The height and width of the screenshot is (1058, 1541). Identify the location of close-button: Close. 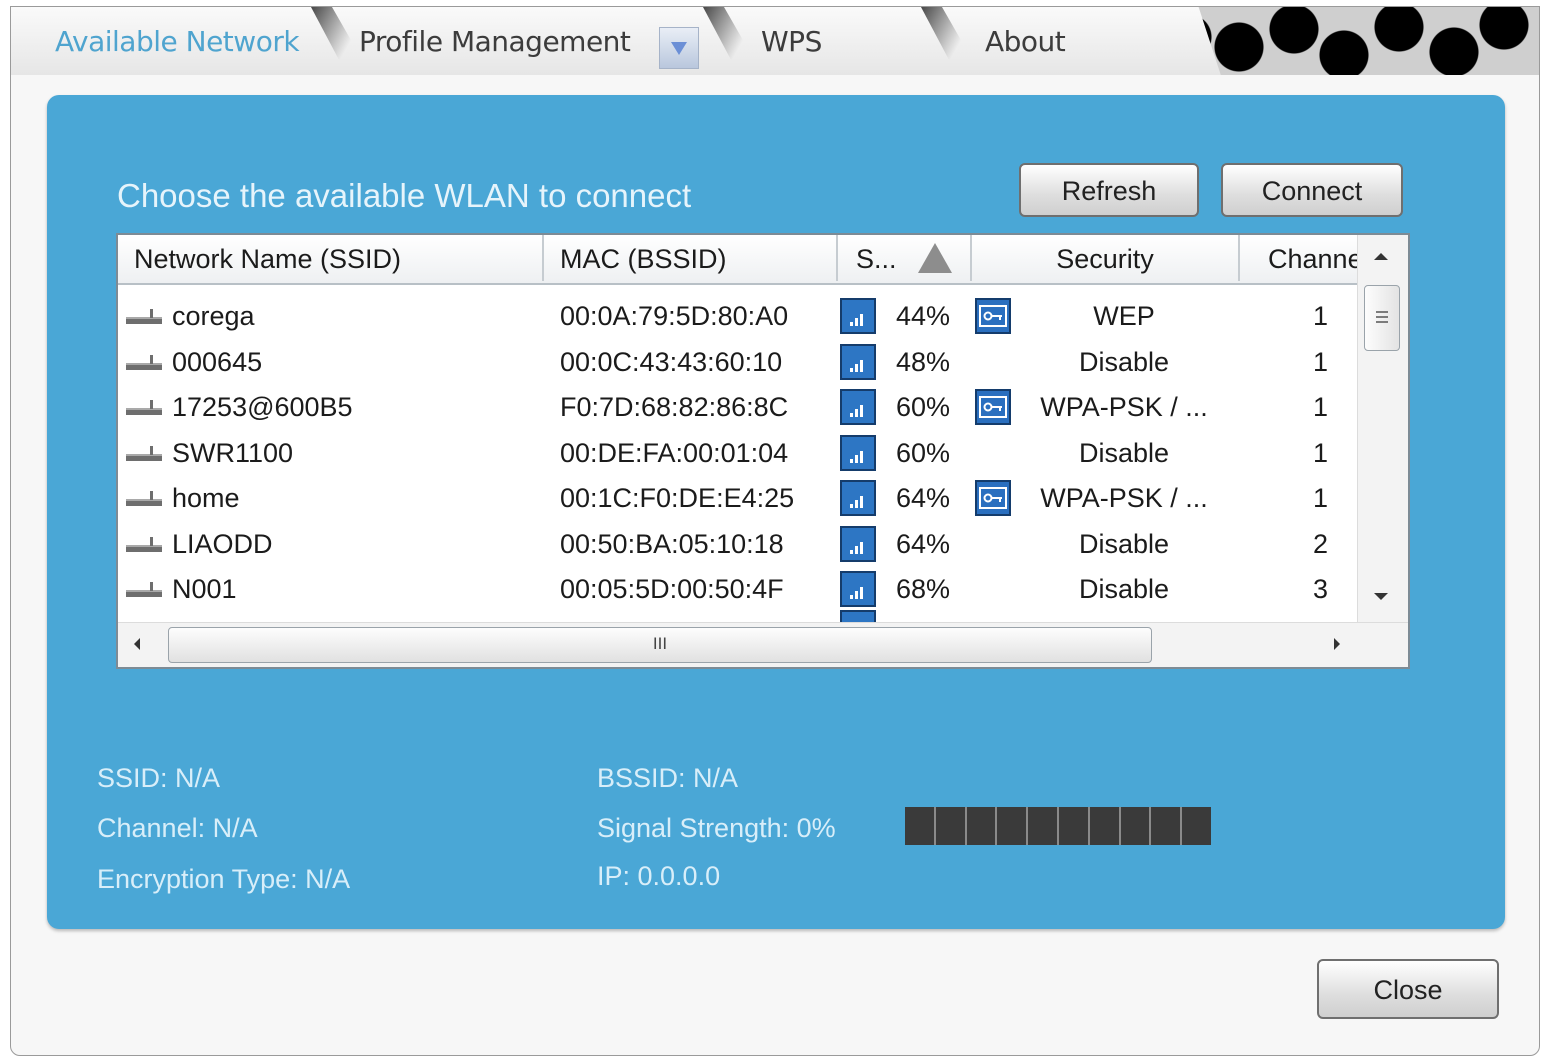
(1408, 989).